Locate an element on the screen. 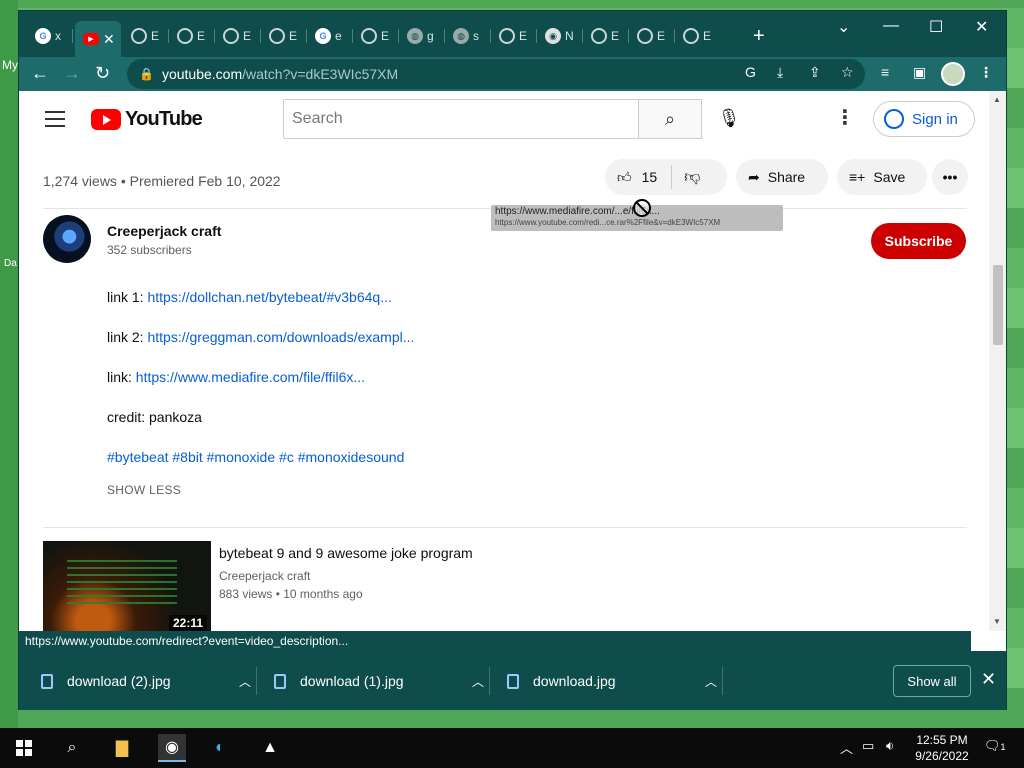 The width and height of the screenshot is (1024, 768). channel-name: Creeperjack craft is located at coordinates (164, 231).